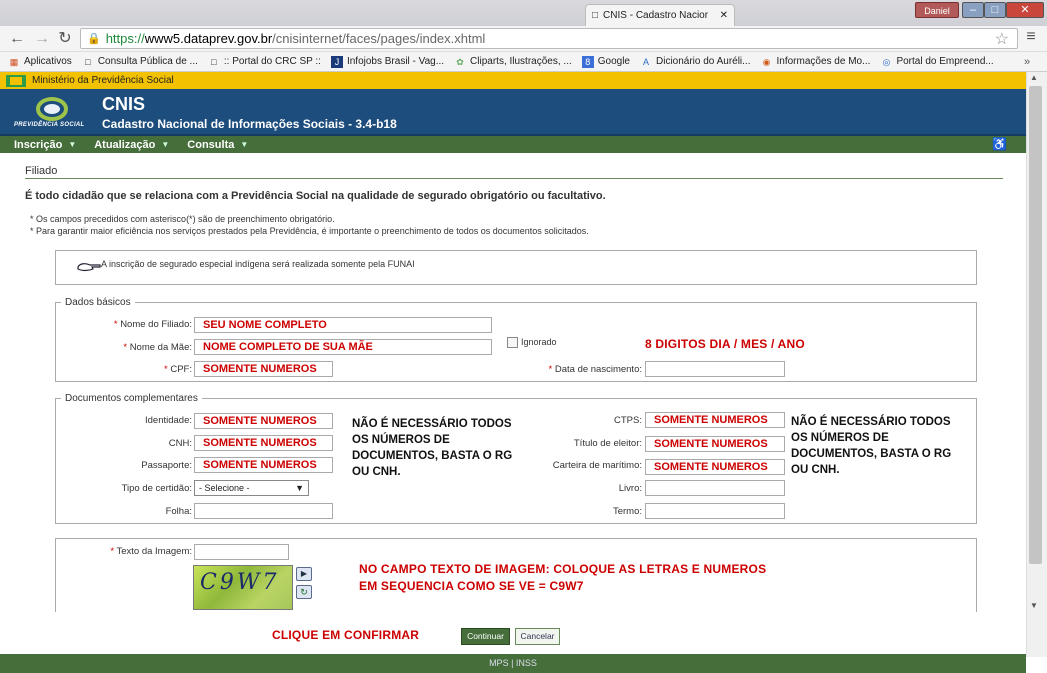 Image resolution: width=1047 pixels, height=673 pixels. Describe the element at coordinates (995, 10) in the screenshot. I see `maximize-icon: □` at that location.